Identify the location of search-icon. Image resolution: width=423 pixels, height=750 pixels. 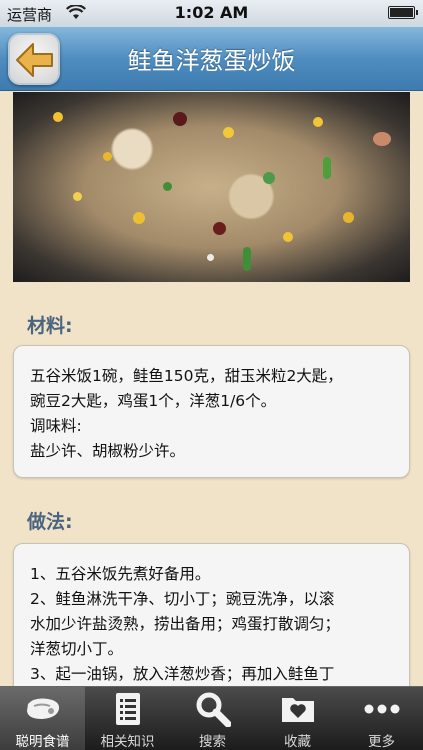
(212, 709).